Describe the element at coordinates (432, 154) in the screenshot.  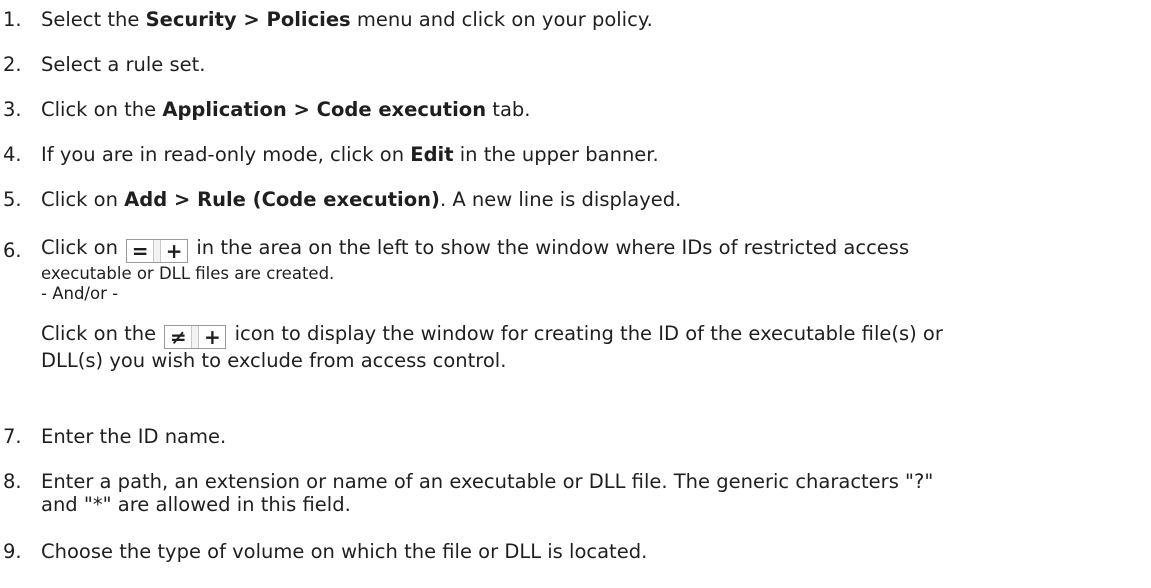
I see `edit-label: Edit` at that location.